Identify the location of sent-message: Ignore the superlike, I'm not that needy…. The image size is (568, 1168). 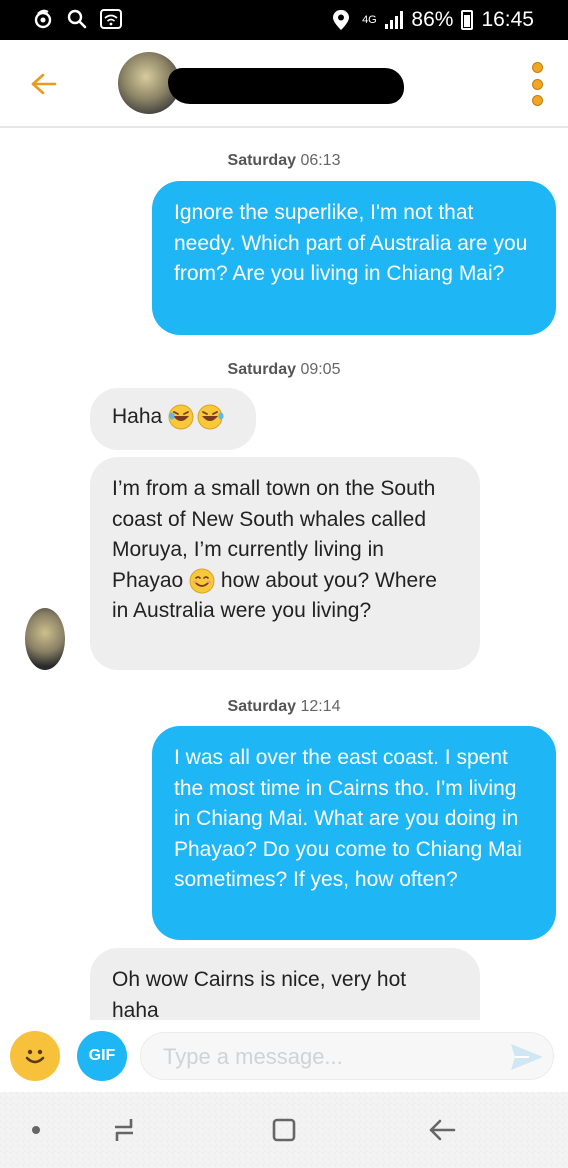
(354, 258).